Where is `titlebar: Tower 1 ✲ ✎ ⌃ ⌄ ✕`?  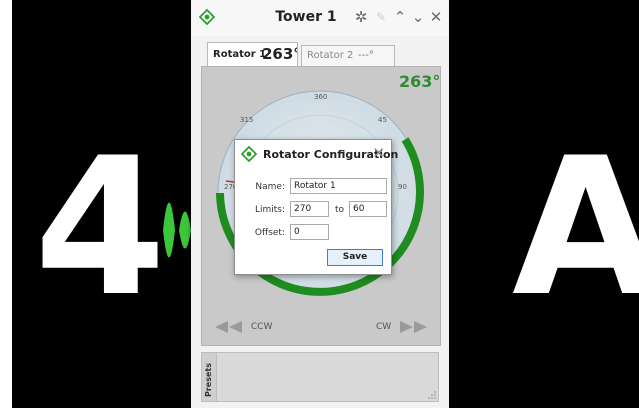 titlebar: Tower 1 ✲ ✎ ⌃ ⌄ ✕ is located at coordinates (320, 18).